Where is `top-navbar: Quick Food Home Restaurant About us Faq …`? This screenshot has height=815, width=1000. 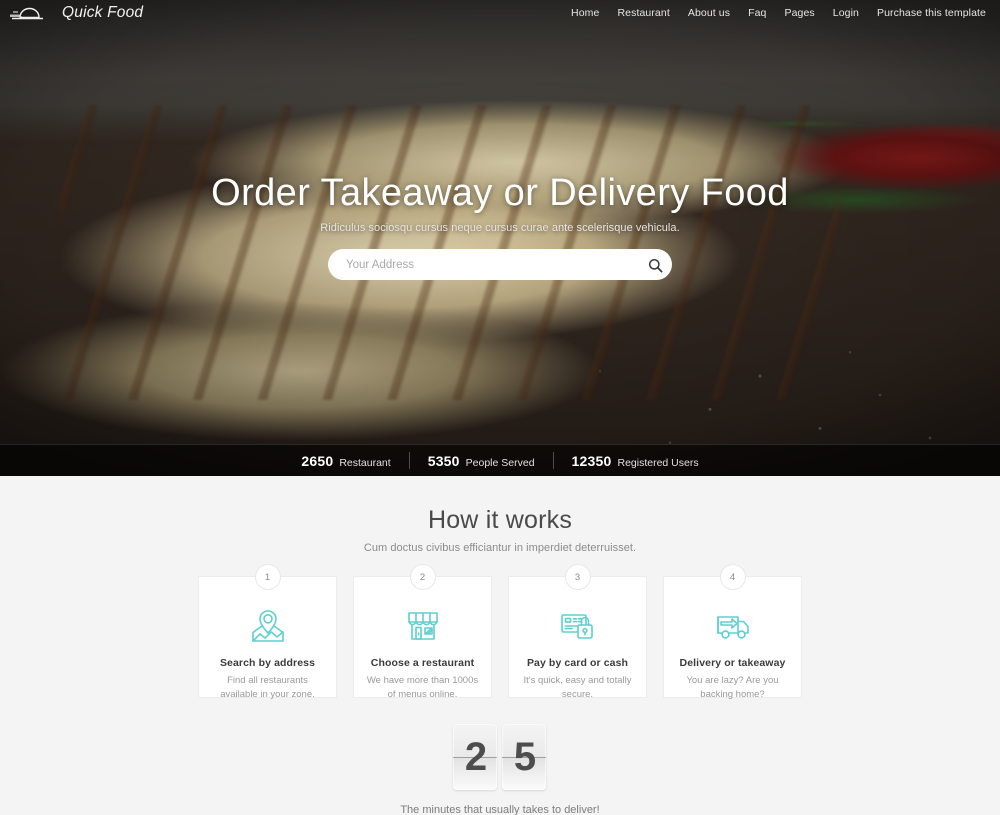
top-navbar: Quick Food Home Restaurant About us Faq … is located at coordinates (500, 13).